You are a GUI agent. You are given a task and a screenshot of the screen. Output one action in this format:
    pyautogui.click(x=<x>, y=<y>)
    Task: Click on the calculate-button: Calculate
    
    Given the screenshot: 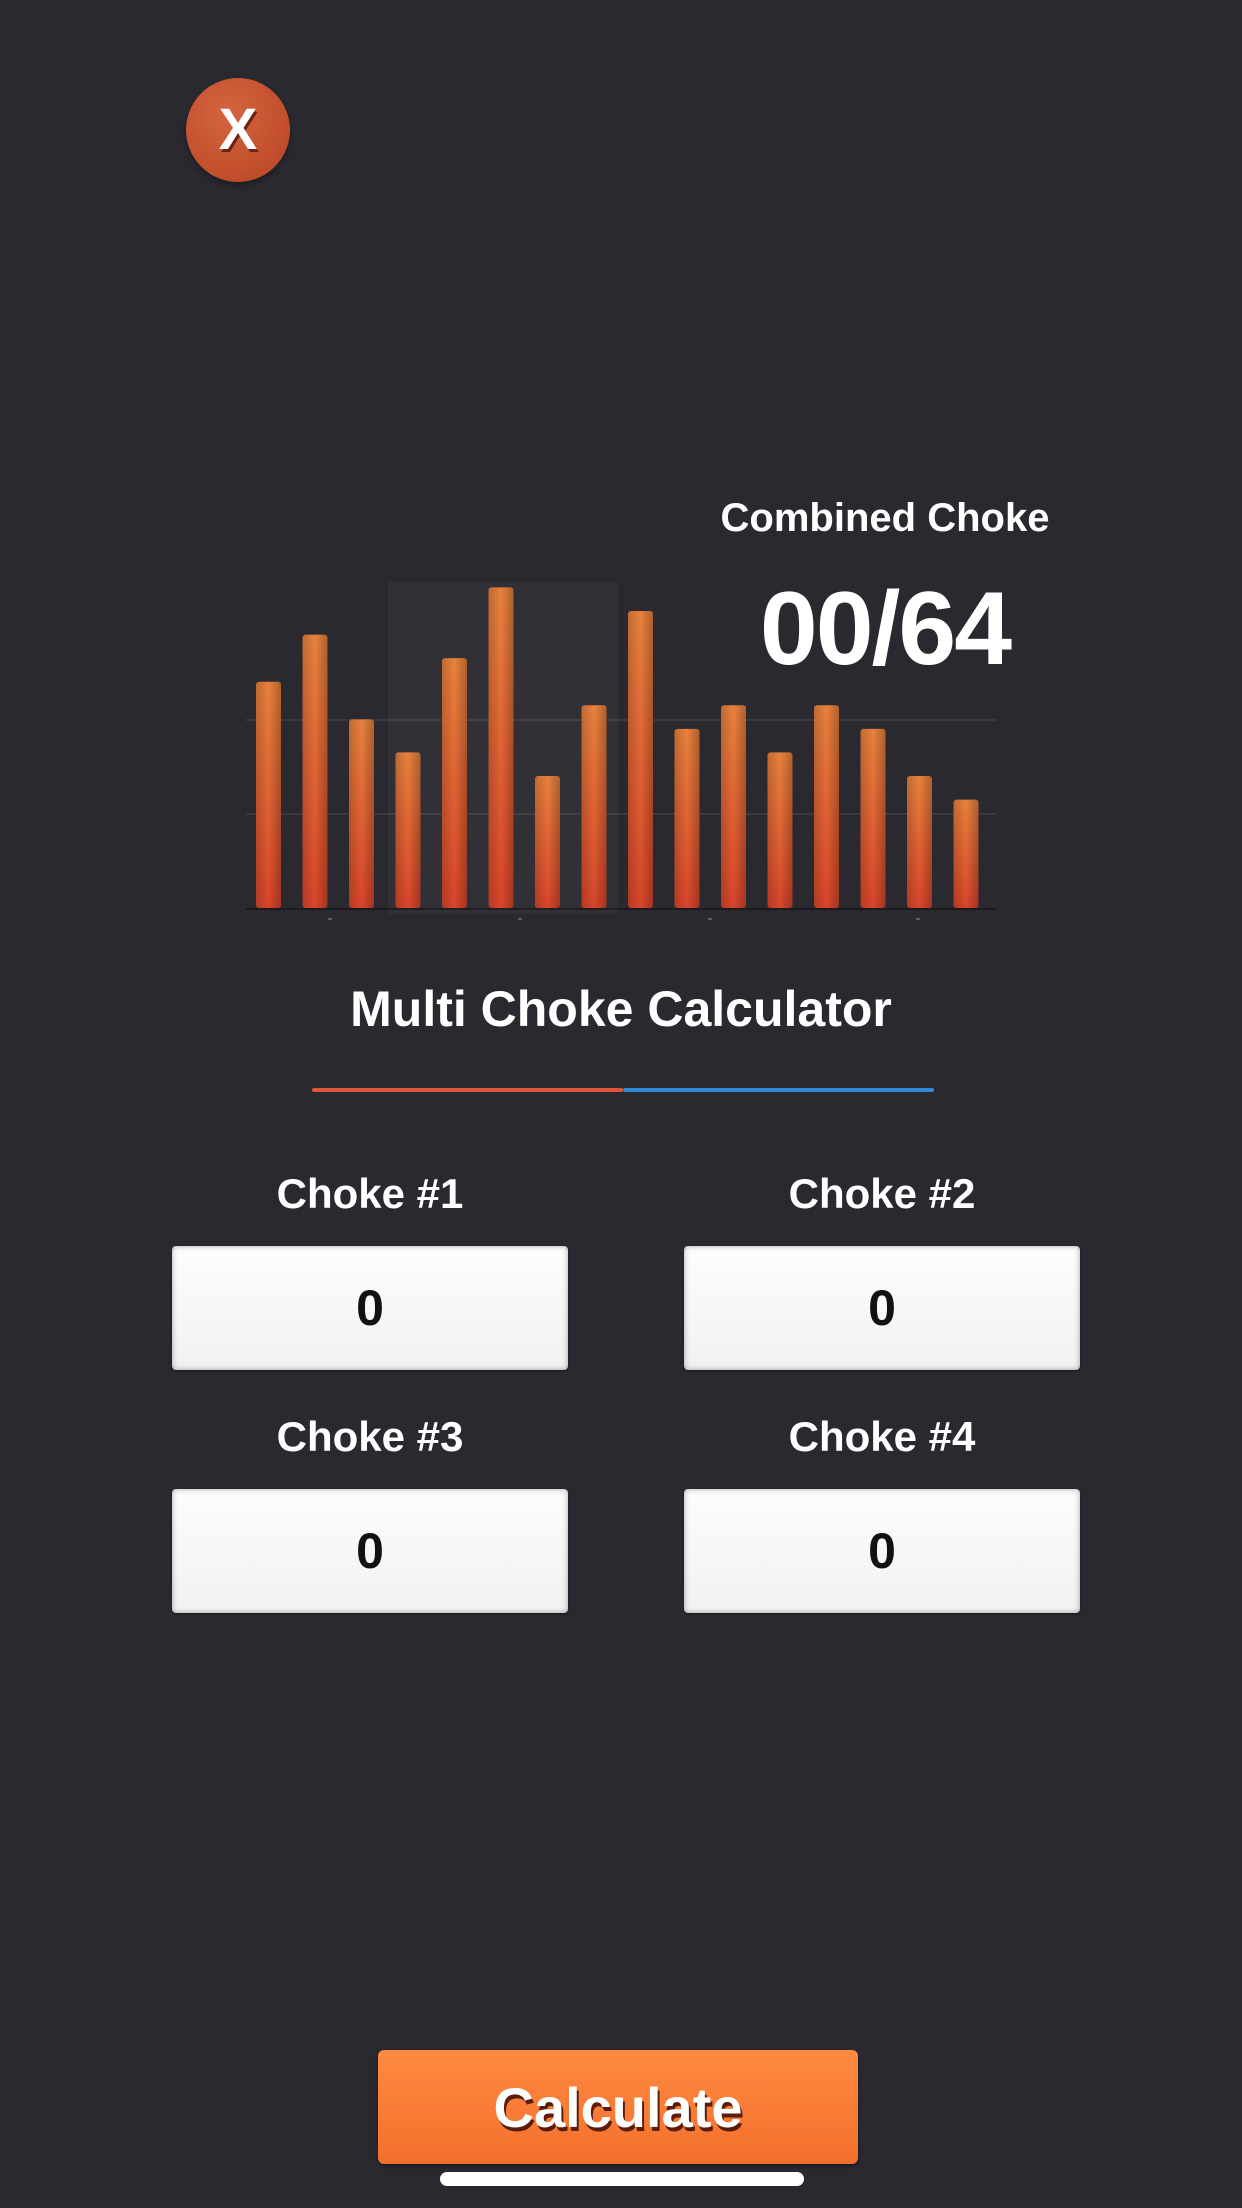 What is the action you would take?
    pyautogui.click(x=618, y=2107)
    